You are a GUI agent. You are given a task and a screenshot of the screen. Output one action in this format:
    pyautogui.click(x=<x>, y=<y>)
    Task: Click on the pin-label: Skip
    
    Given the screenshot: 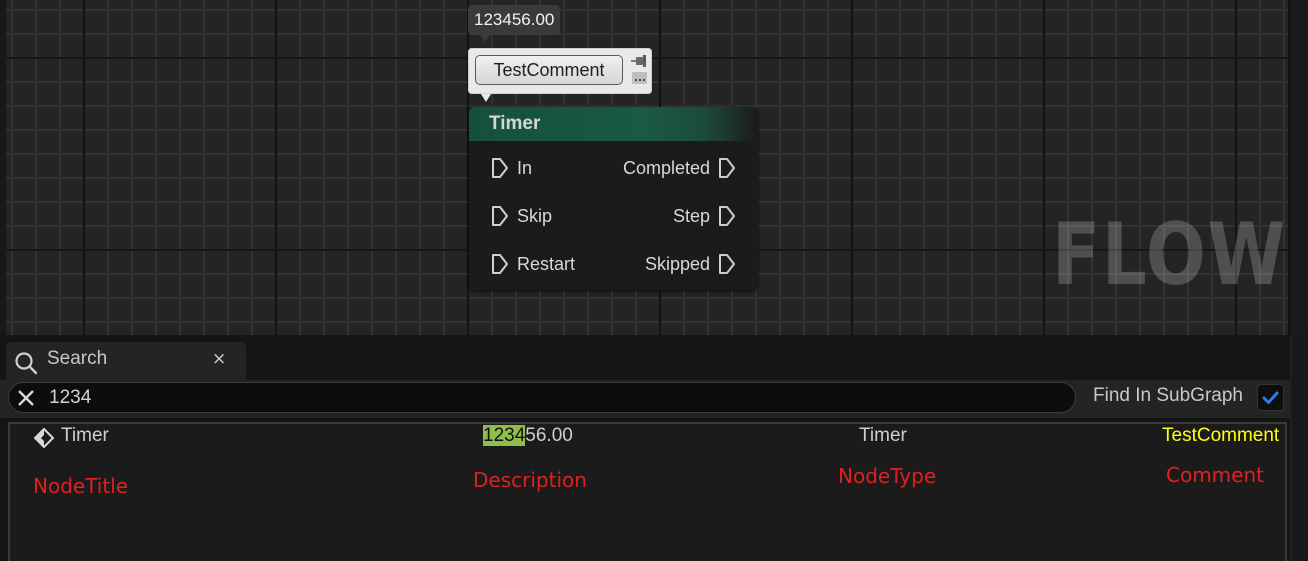 What is the action you would take?
    pyautogui.click(x=535, y=215)
    